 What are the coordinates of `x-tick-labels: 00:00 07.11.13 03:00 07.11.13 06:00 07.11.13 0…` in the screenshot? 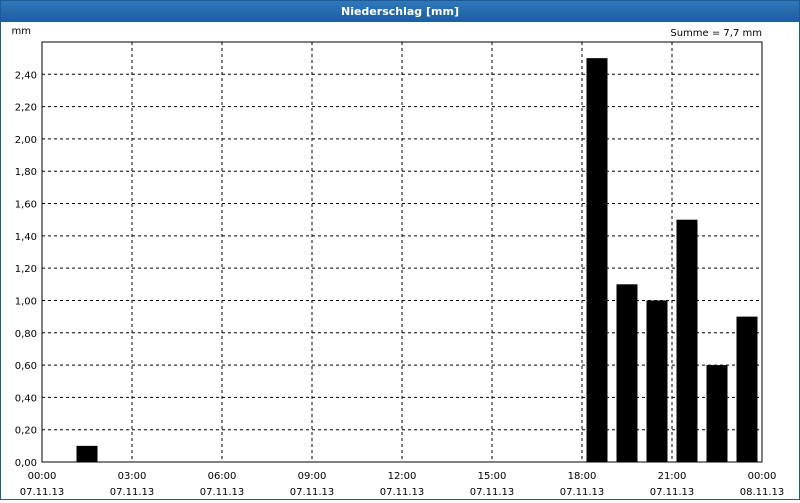 It's located at (402, 484).